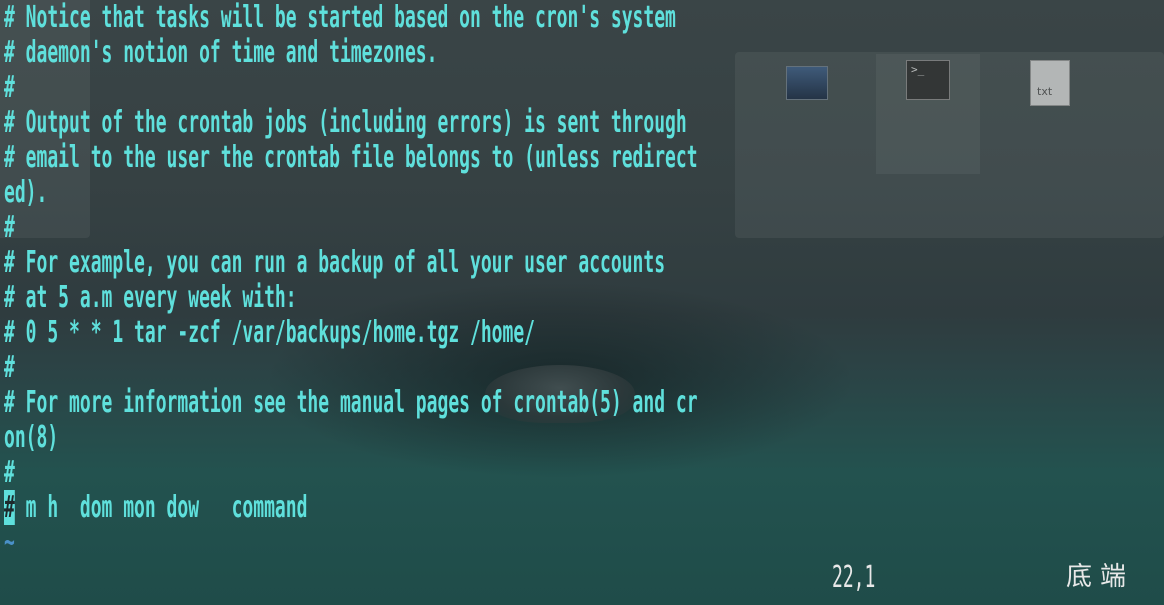 The height and width of the screenshot is (605, 1164). Describe the element at coordinates (1045, 91) in the screenshot. I see `text-file-icon-label: txt` at that location.